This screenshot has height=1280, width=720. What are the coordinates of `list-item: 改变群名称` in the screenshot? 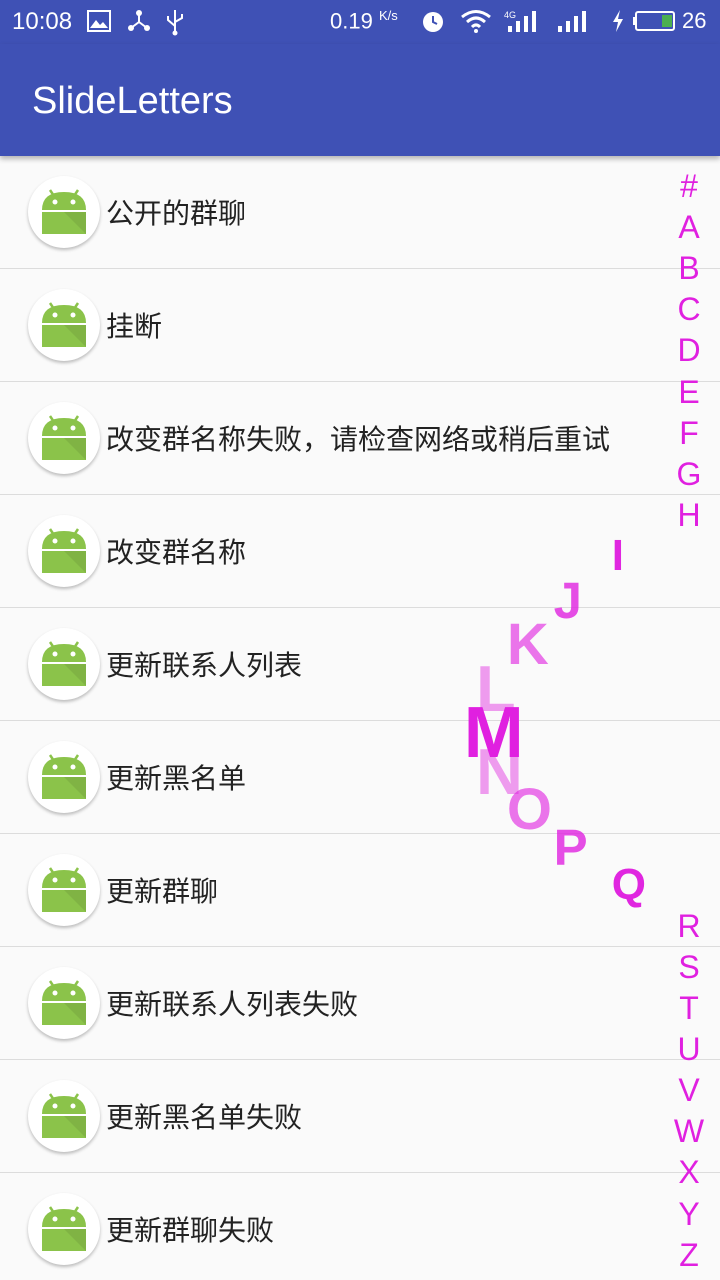 It's located at (360, 551).